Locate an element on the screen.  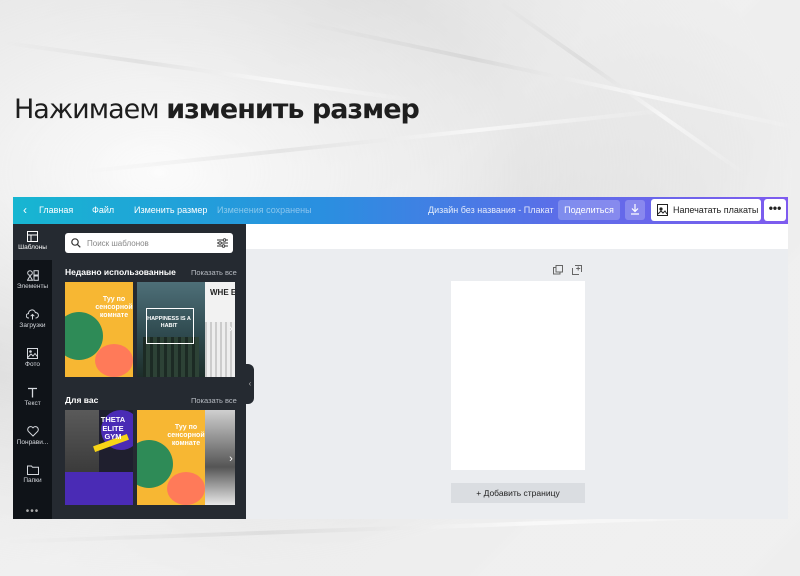
filter-icon is located at coordinates (222, 243).